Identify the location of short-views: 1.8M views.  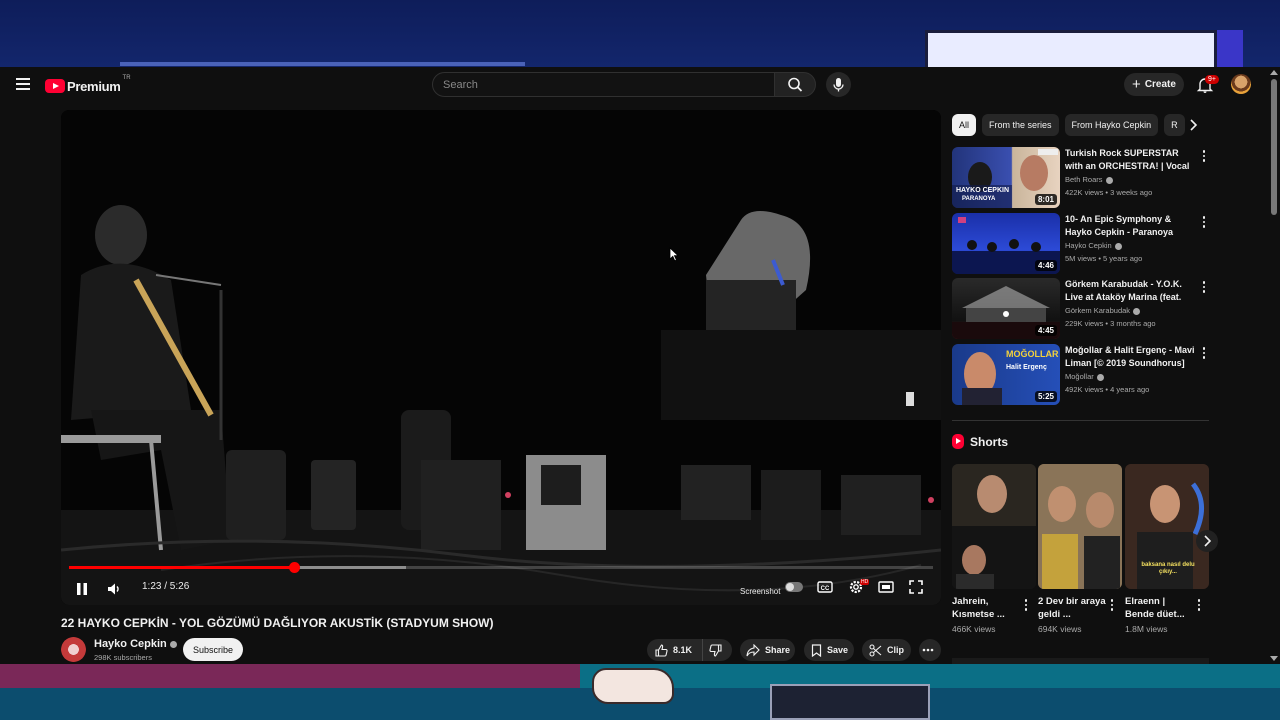
(1146, 629).